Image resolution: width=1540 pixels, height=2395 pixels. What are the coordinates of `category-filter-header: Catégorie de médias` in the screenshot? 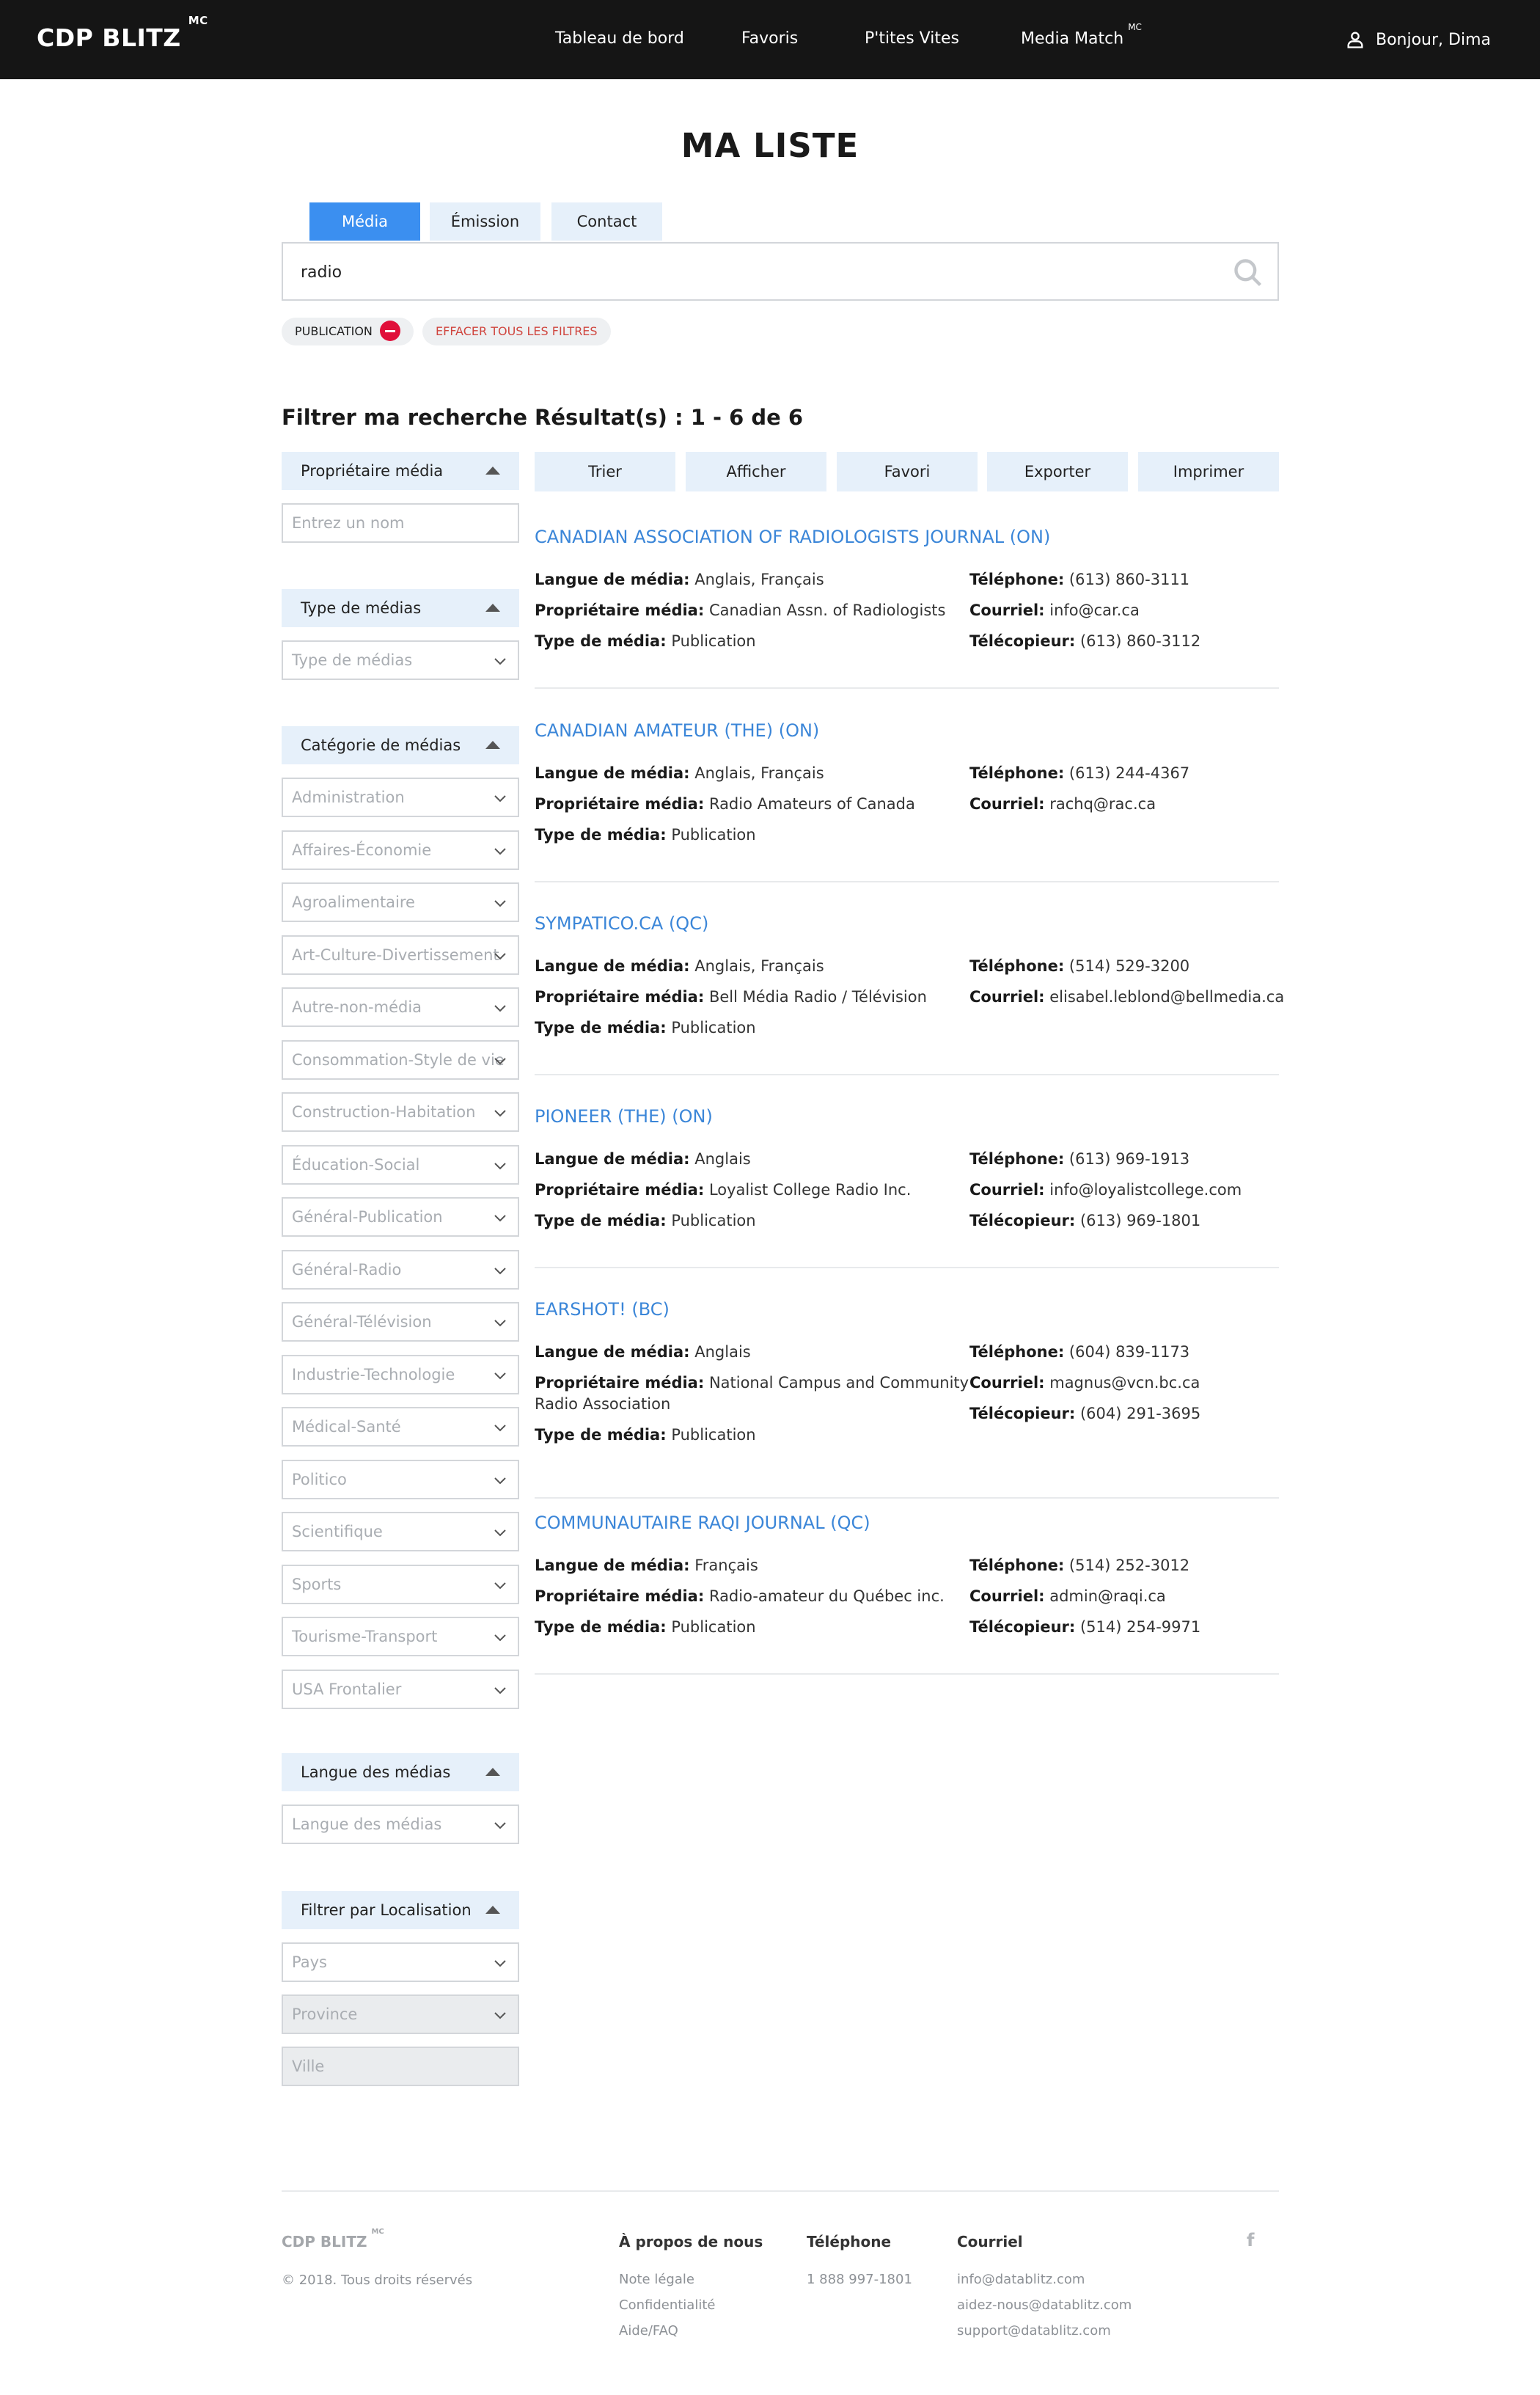 It's located at (400, 745).